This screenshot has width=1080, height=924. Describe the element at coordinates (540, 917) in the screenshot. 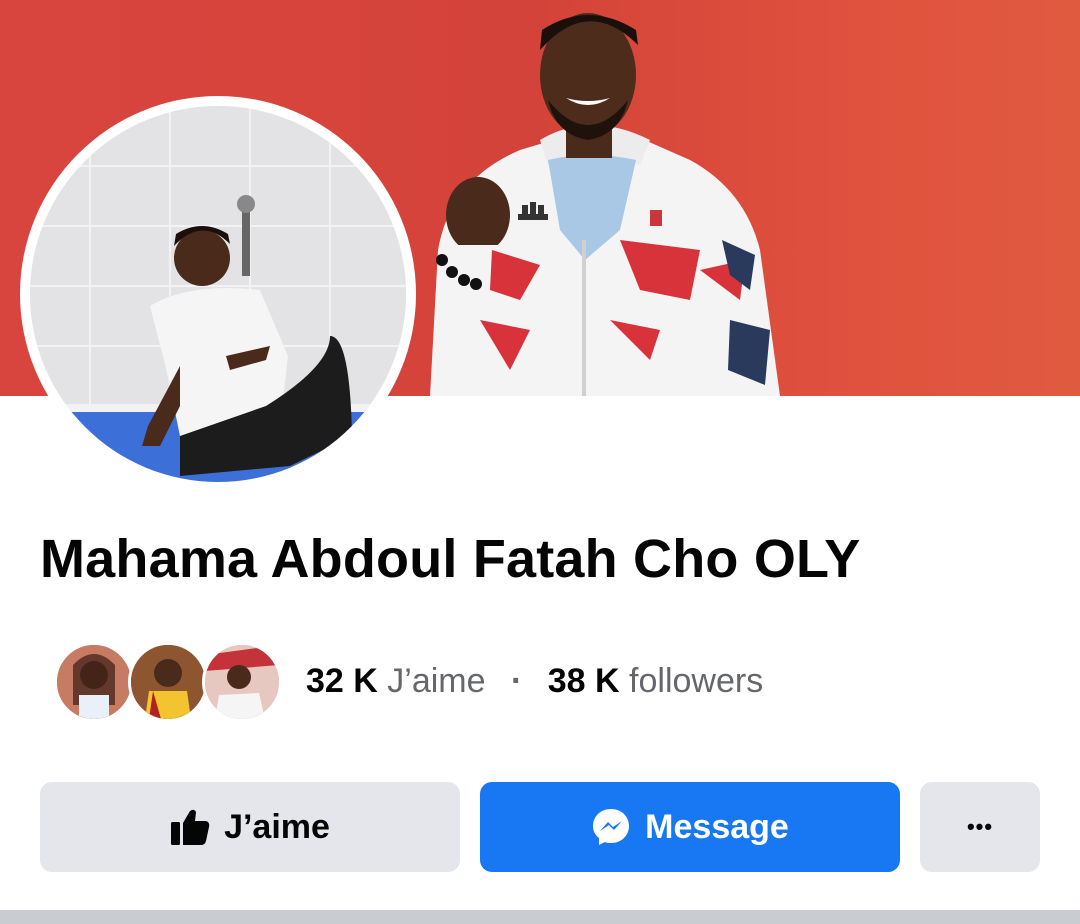

I see `section-divider` at that location.